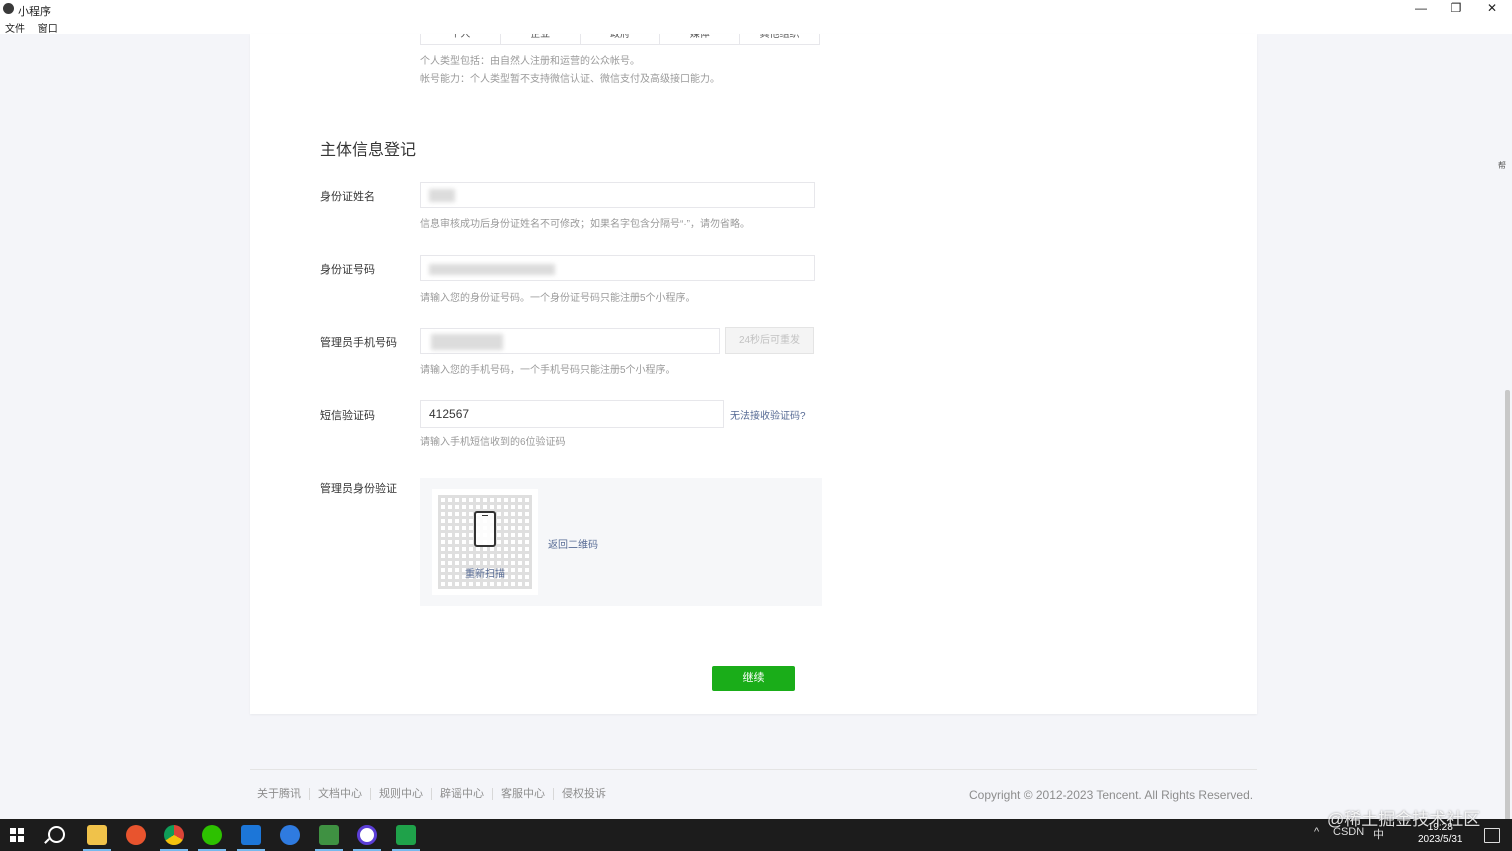 The image size is (1512, 851). I want to click on id-number-label: 身份证号码, so click(347, 270).